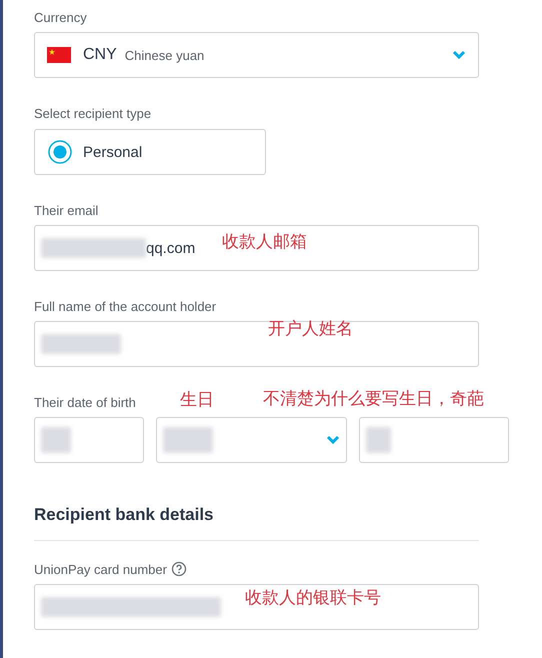 This screenshot has height=658, width=542. Describe the element at coordinates (313, 598) in the screenshot. I see `annotation-text: 收款人的银联卡号` at that location.